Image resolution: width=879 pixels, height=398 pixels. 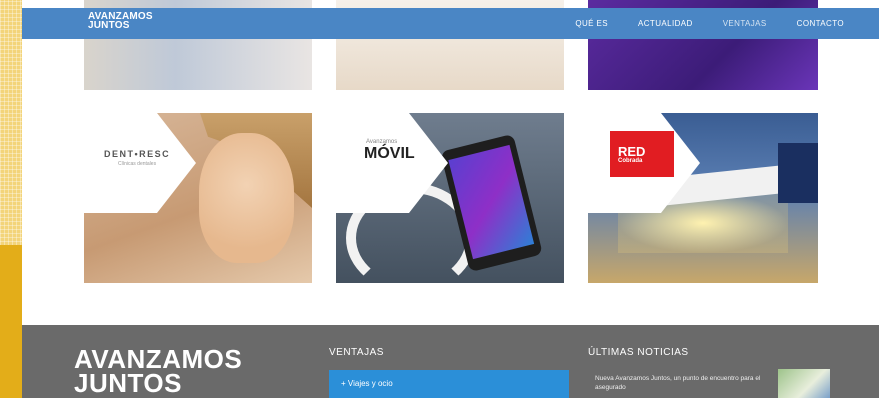 What do you see at coordinates (109, 25) in the screenshot?
I see `header-logo-line2: JUNTOS` at bounding box center [109, 25].